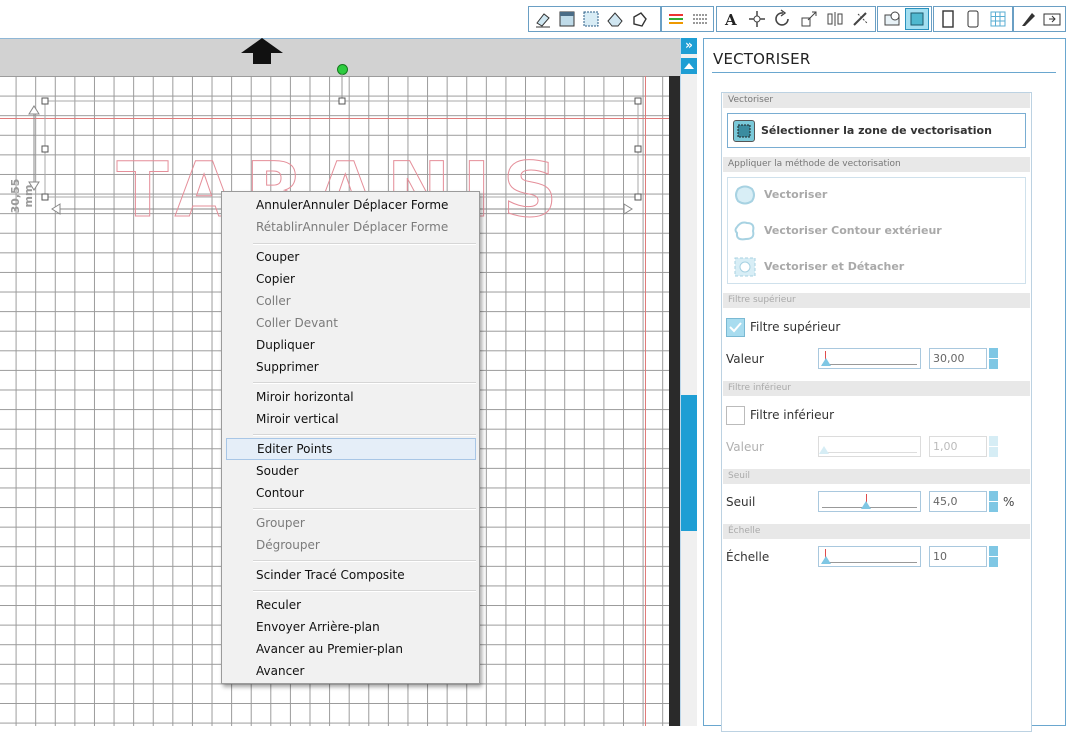 The height and width of the screenshot is (732, 1072). I want to click on menu-item-group: Grouper, so click(351, 523).